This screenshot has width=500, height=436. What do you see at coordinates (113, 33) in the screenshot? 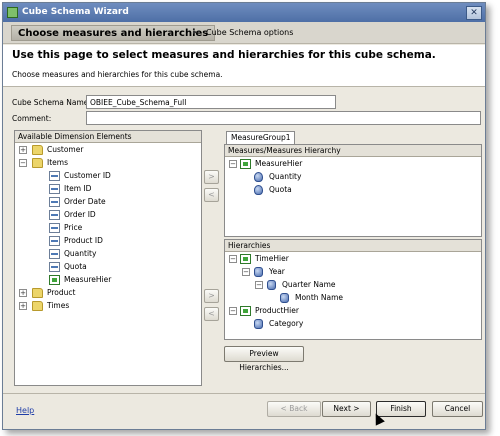
I see `step-current: Choose measures and hierarchies` at bounding box center [113, 33].